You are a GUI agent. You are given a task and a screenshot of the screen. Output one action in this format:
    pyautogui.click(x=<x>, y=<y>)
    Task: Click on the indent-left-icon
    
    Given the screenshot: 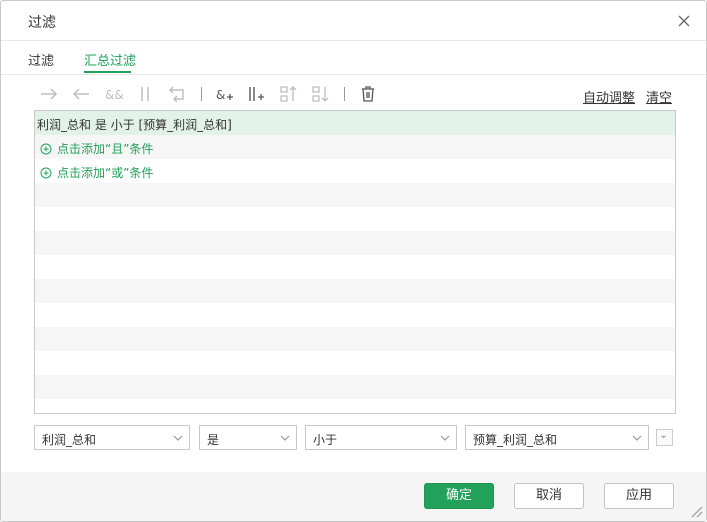 What is the action you would take?
    pyautogui.click(x=81, y=94)
    